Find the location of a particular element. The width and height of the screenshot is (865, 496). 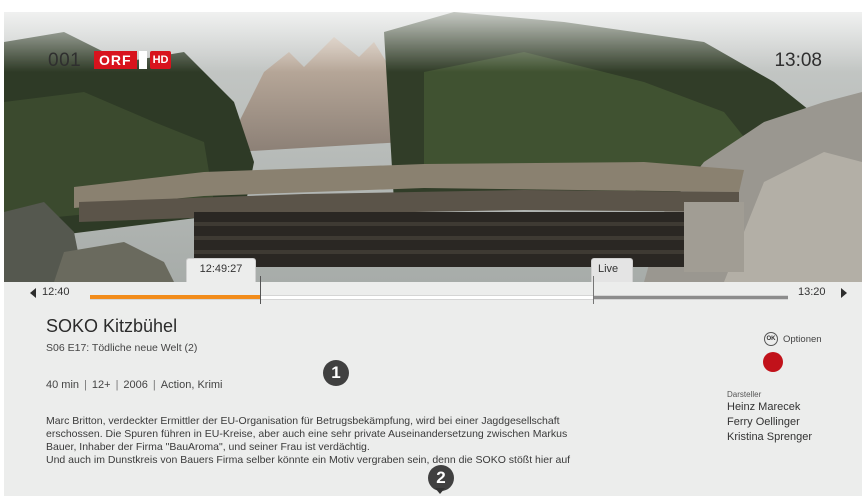

playhead-marker is located at coordinates (261, 290).